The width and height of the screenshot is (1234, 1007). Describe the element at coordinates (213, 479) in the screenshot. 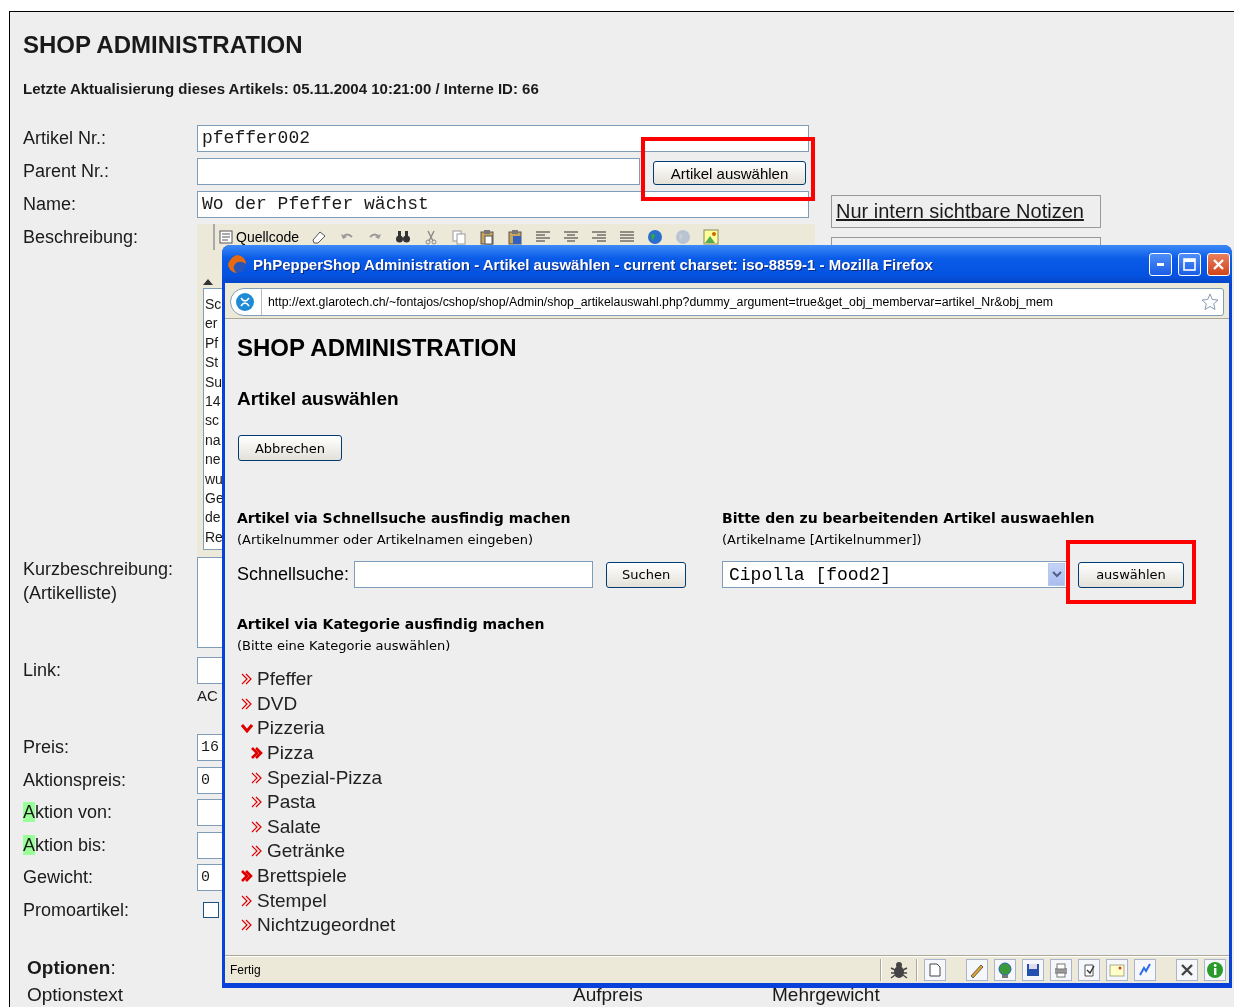

I see `text-line: wu` at that location.